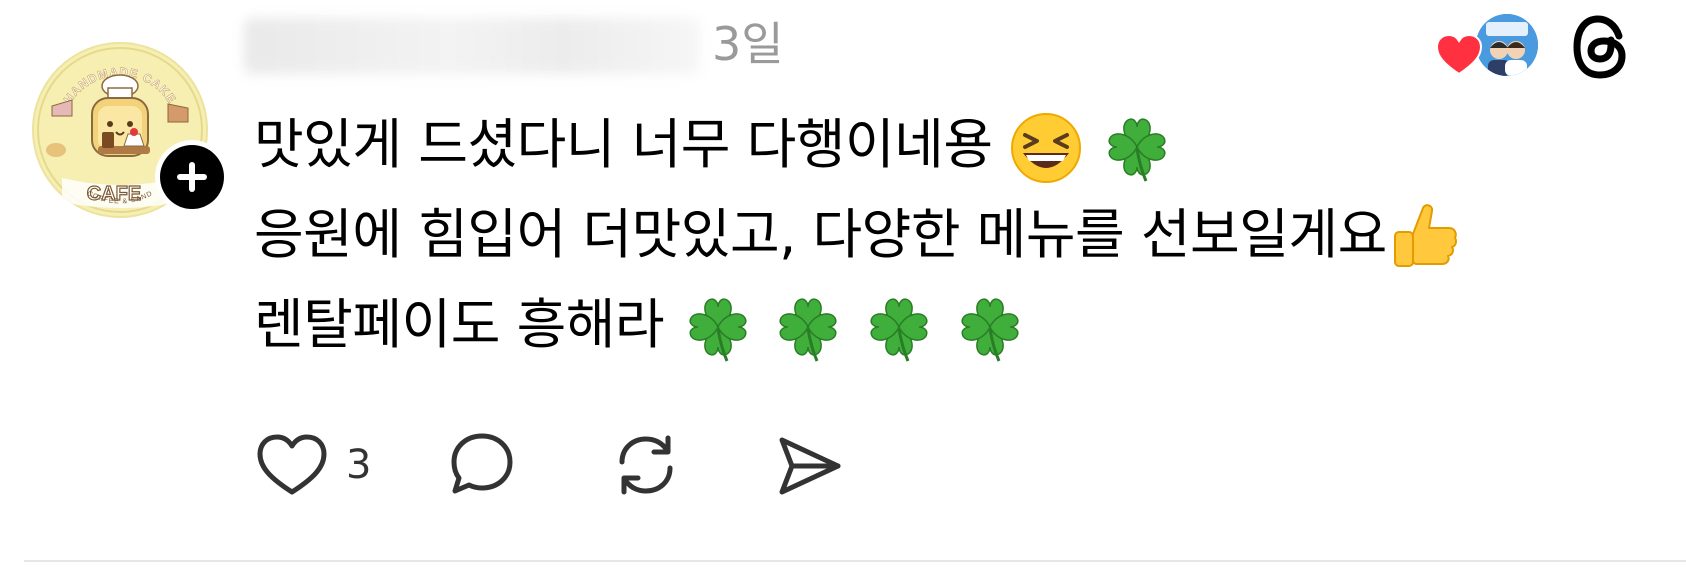 The width and height of the screenshot is (1686, 570). What do you see at coordinates (1046, 148) in the screenshot?
I see `grinning-squinting-face-icon` at bounding box center [1046, 148].